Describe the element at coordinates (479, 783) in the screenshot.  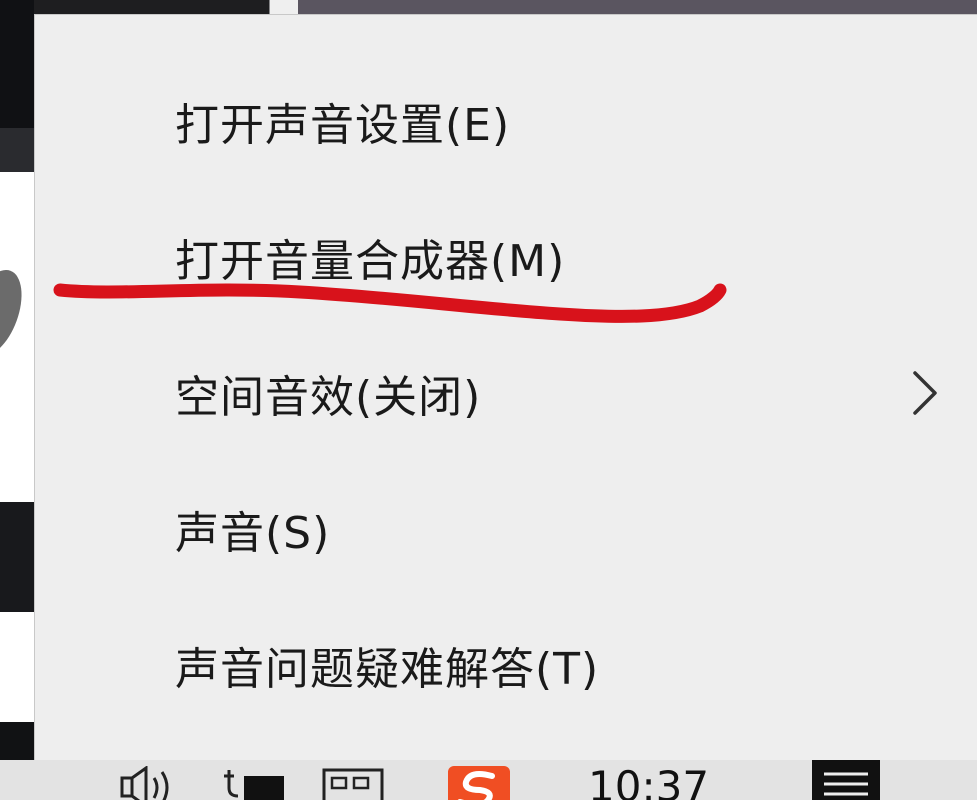
I see `sogou-input-icon` at that location.